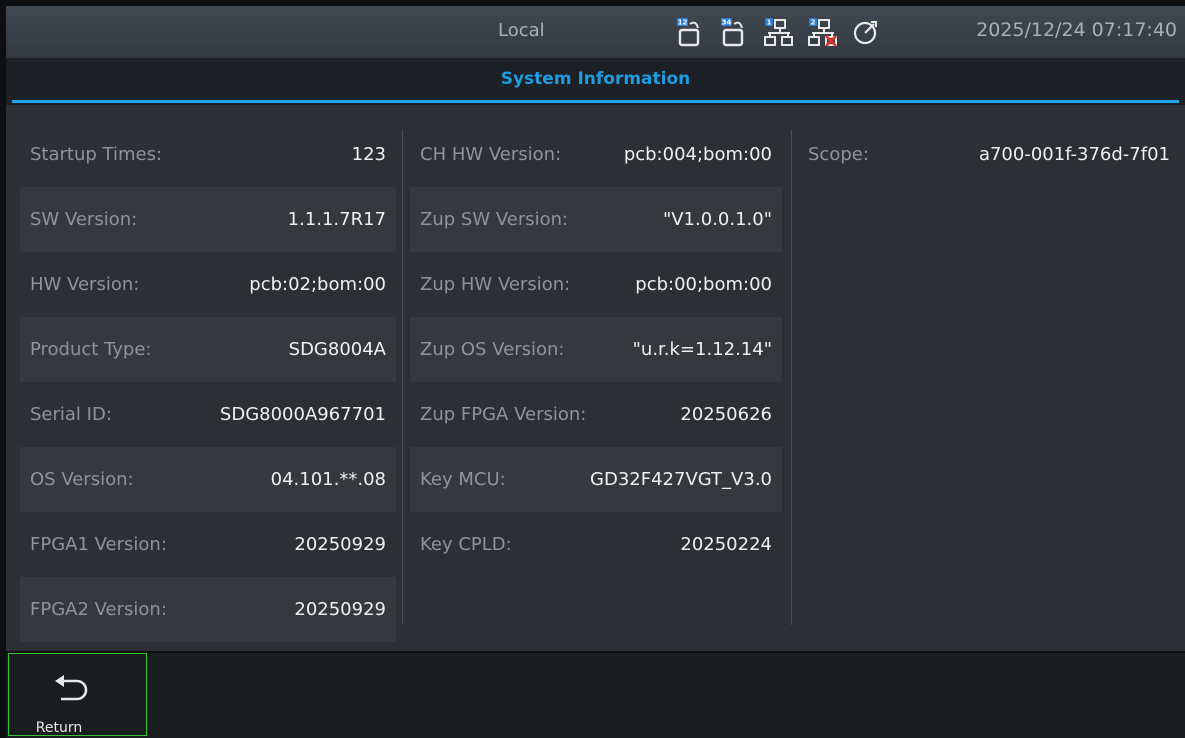 This screenshot has height=738, width=1185. What do you see at coordinates (596, 219) in the screenshot?
I see `info-row-zup-sw-version: Zup SW Version: "V1.0.0.1.0"` at bounding box center [596, 219].